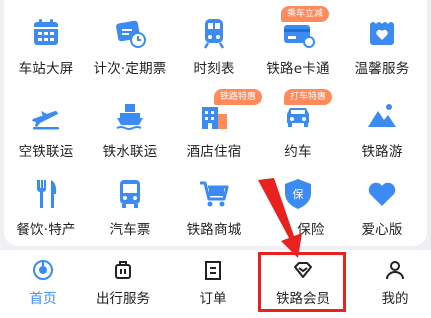 The image size is (431, 318). I want to click on tab-travel-services: 出行服务, so click(123, 284).